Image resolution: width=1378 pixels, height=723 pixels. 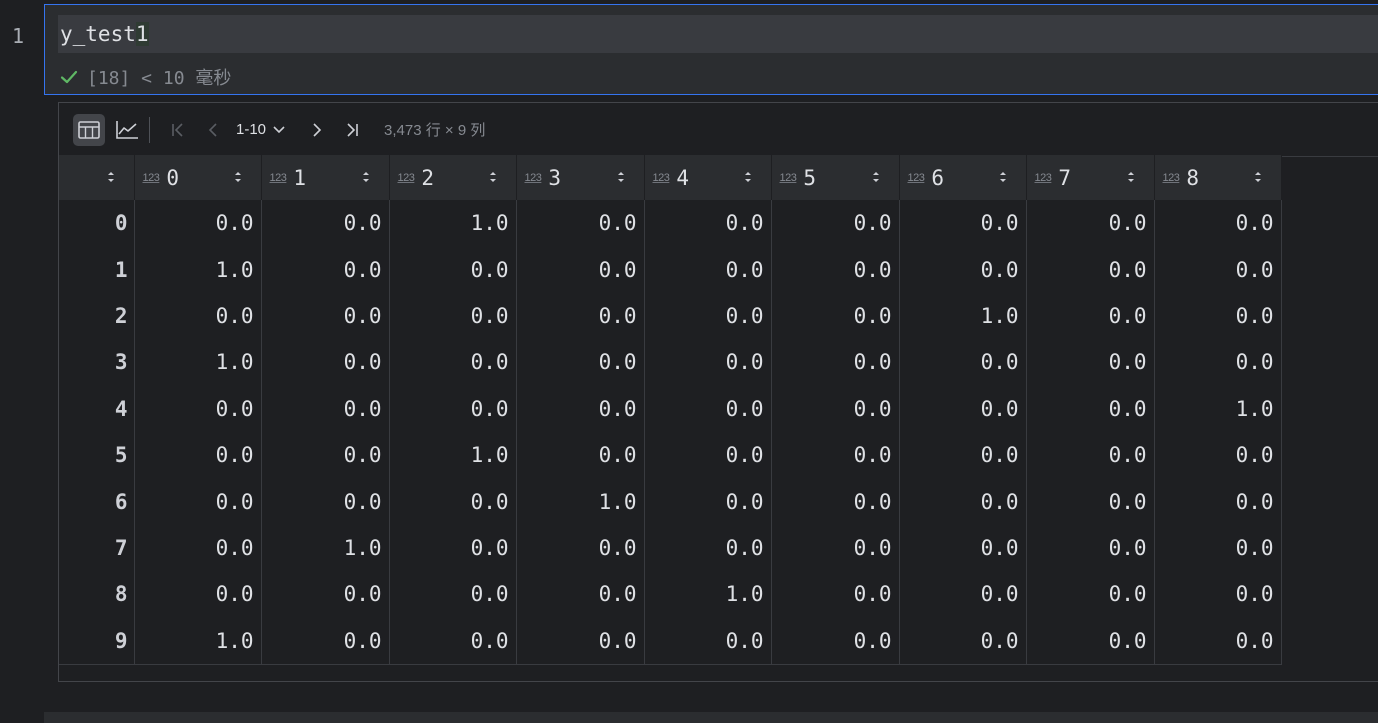 What do you see at coordinates (104, 34) in the screenshot?
I see `code-editor-text: y_test1` at bounding box center [104, 34].